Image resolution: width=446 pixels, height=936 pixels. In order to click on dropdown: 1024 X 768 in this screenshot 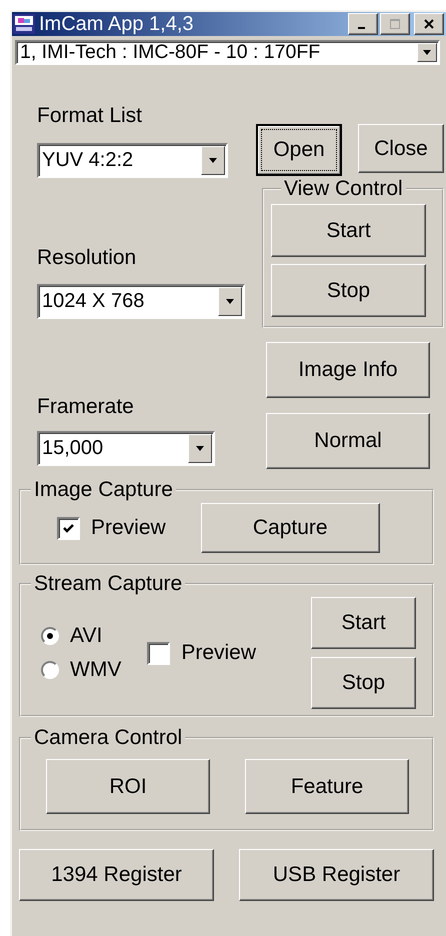, I will do `click(141, 301)`.